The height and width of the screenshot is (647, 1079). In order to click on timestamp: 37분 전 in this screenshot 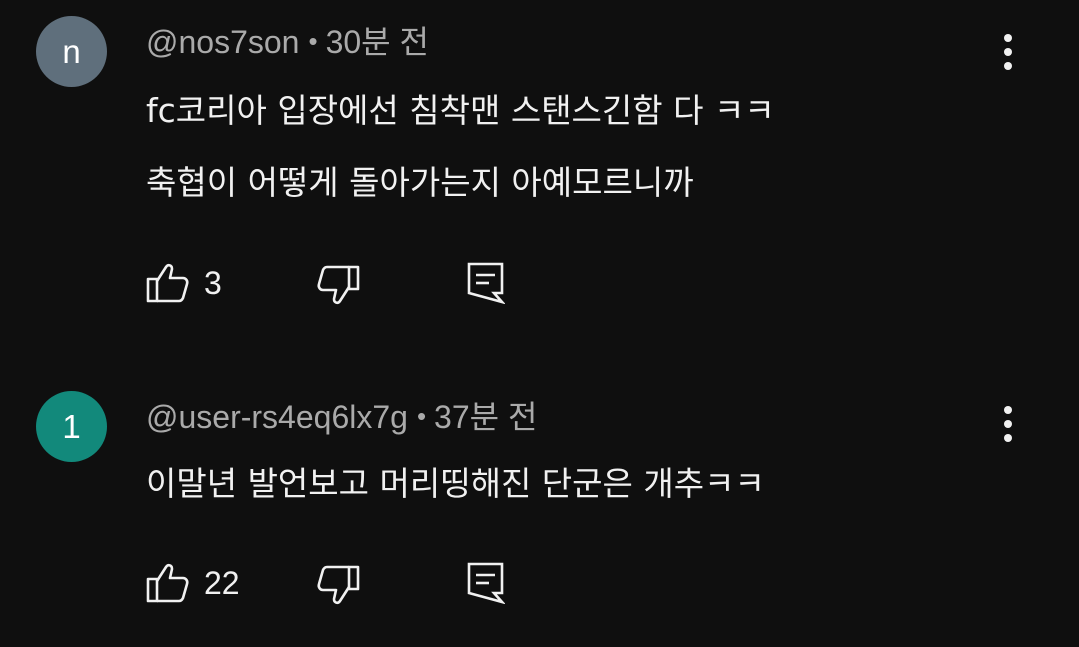, I will do `click(486, 417)`.